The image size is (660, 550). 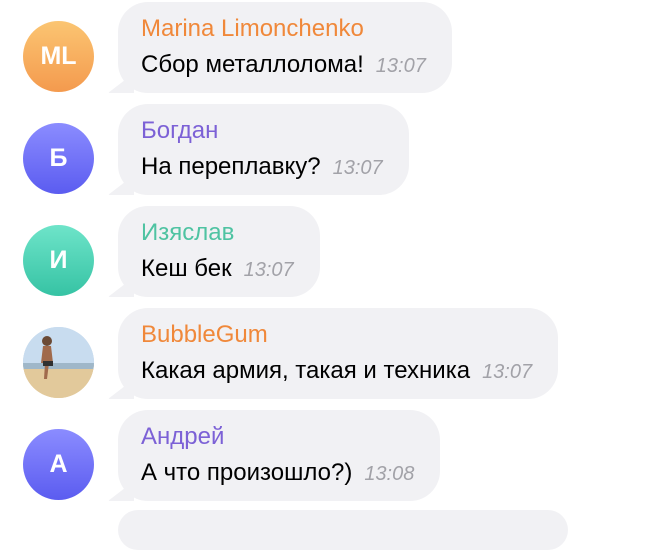 What do you see at coordinates (336, 335) in the screenshot?
I see `message-author: BubbleGum` at bounding box center [336, 335].